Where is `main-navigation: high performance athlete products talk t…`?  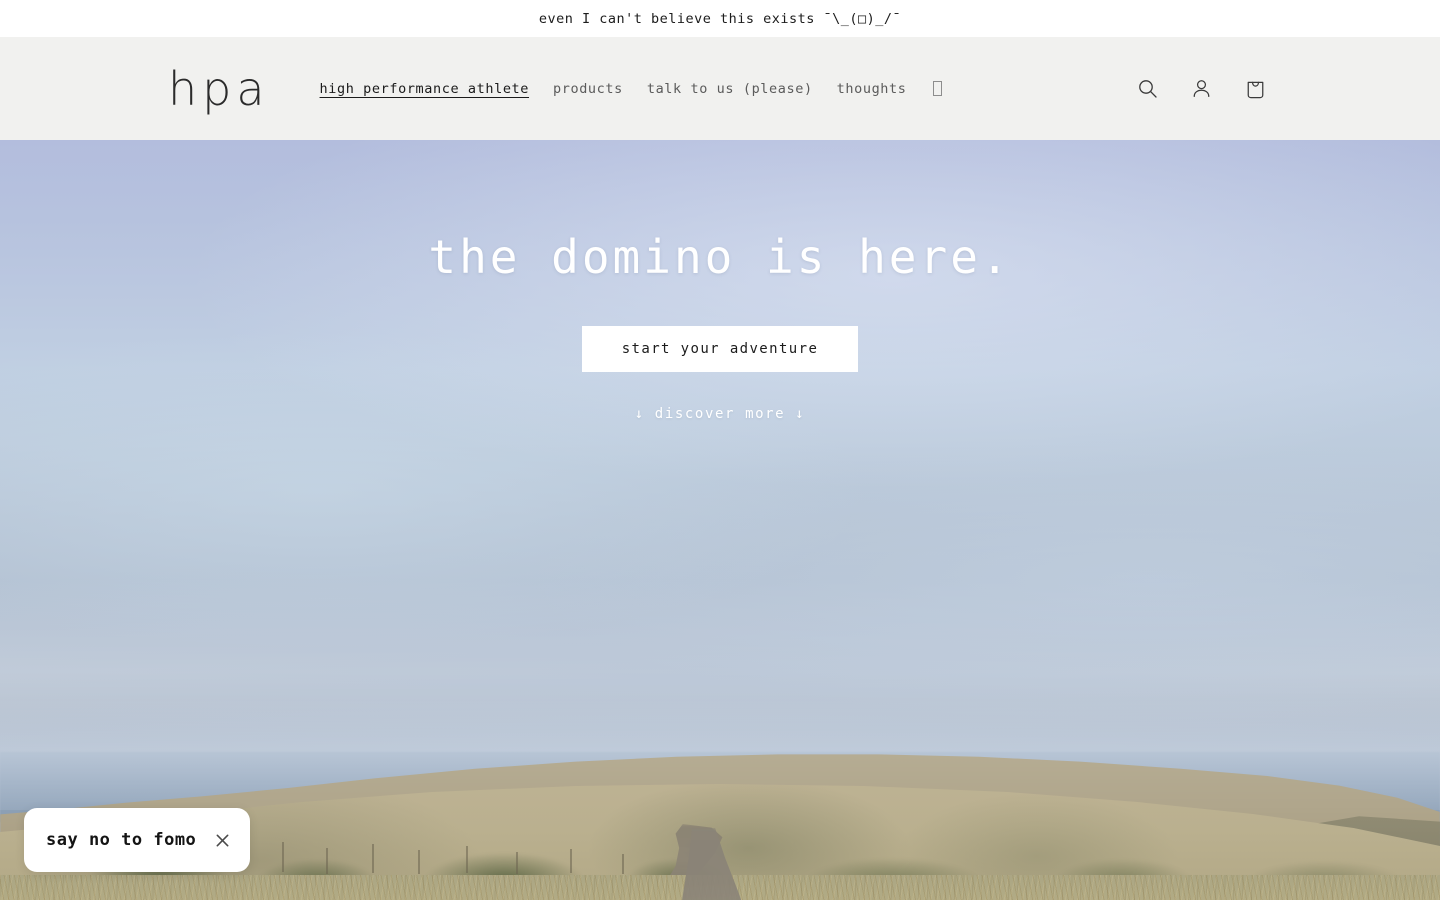
main-navigation: high performance athlete products talk t… is located at coordinates (627, 89).